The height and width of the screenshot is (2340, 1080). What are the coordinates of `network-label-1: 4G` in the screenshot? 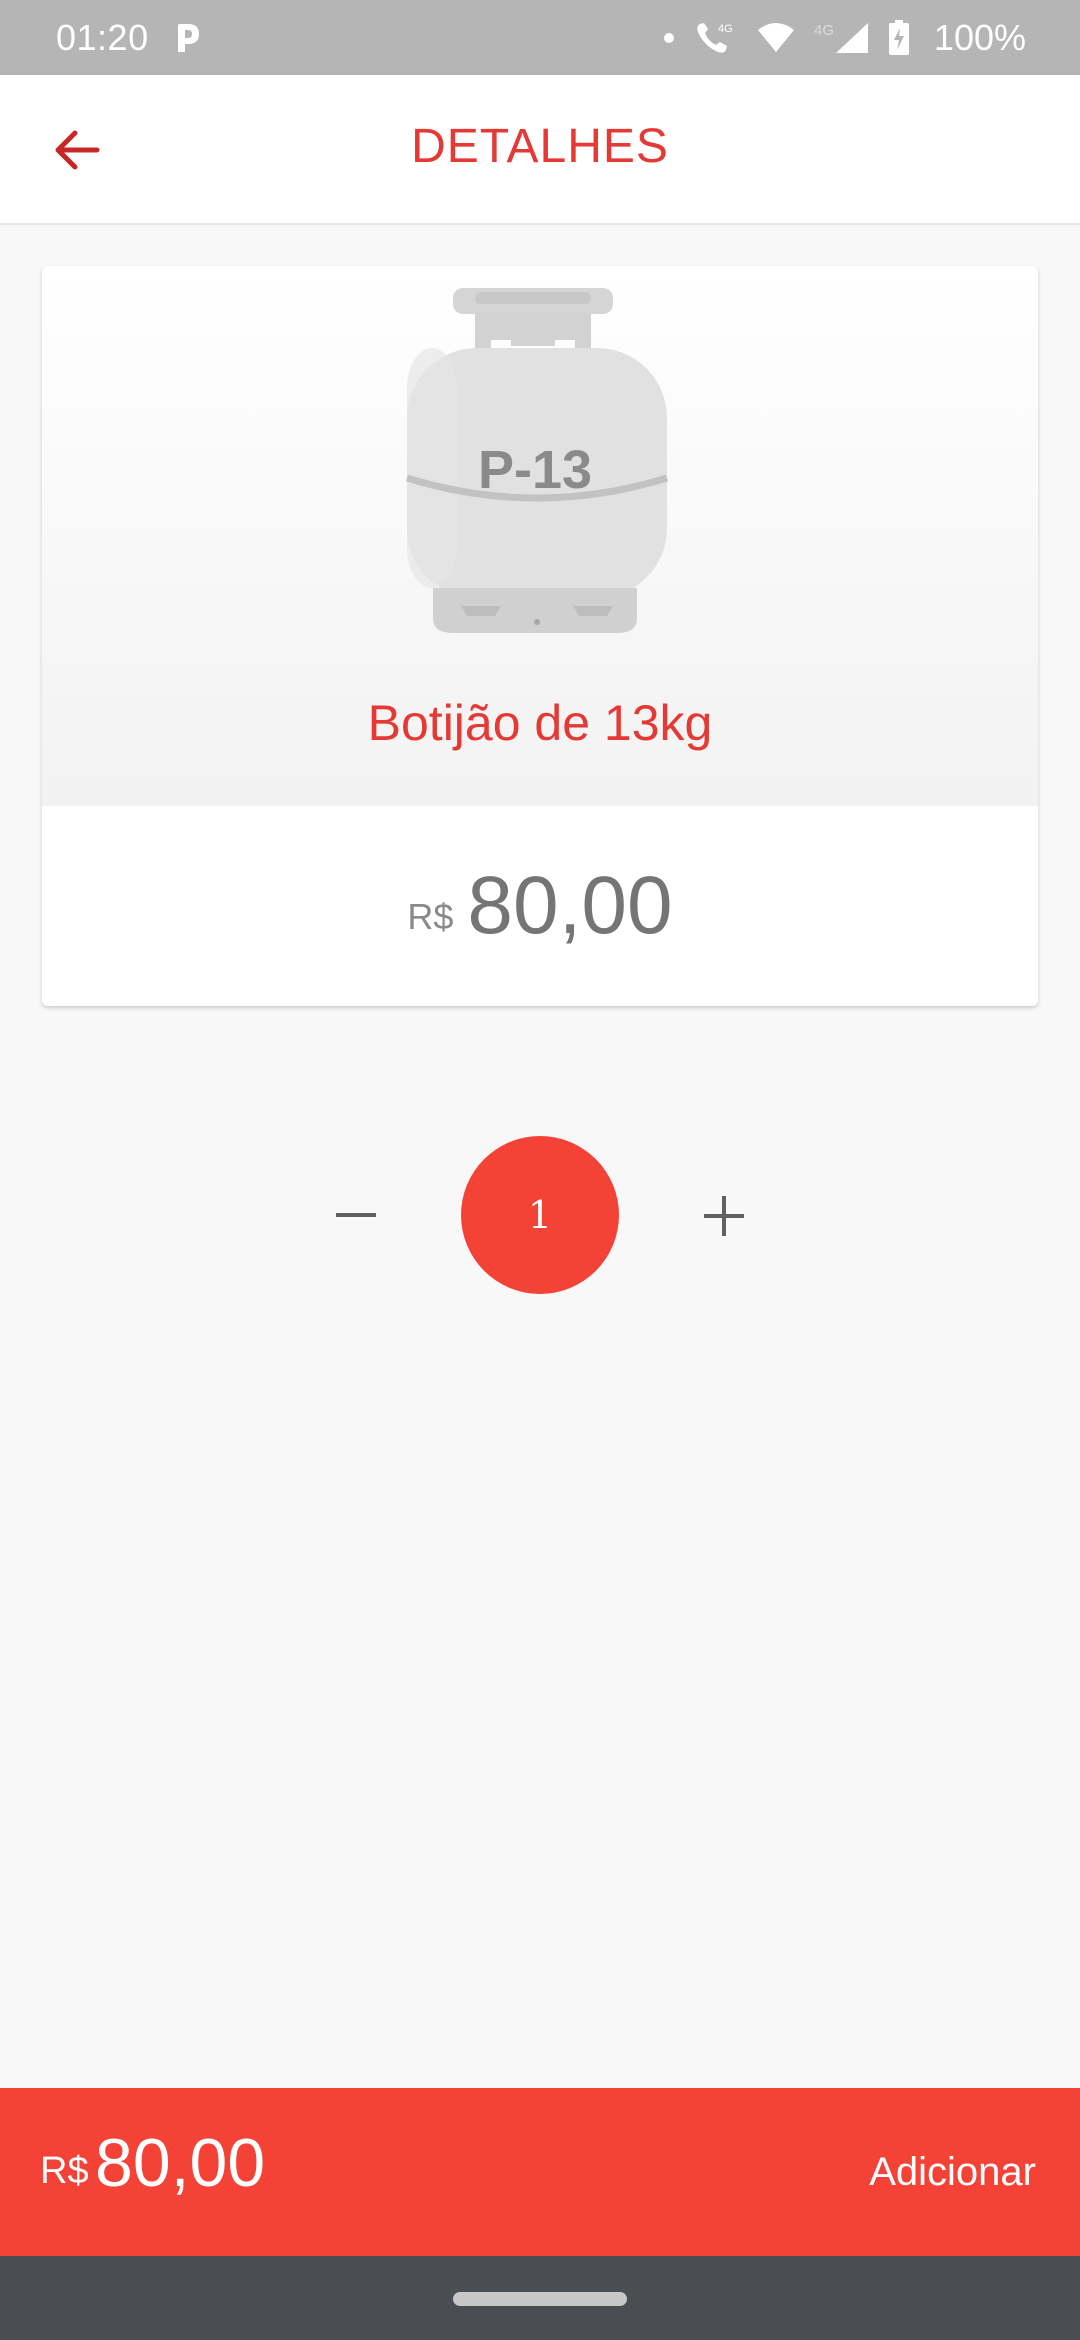 It's located at (725, 29).